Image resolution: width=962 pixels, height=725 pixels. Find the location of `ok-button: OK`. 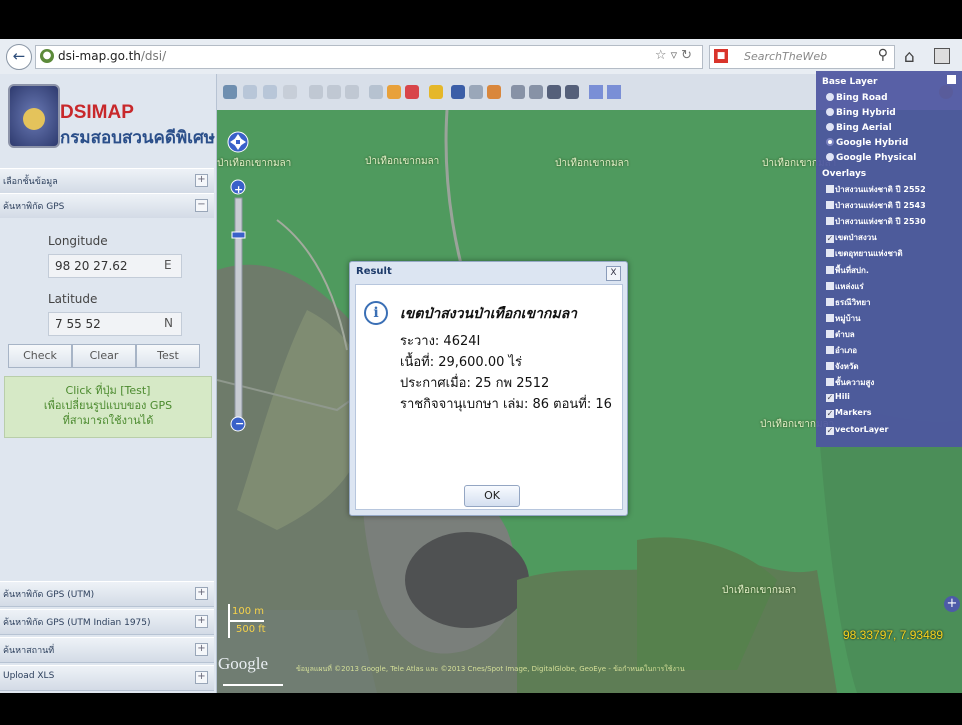

ok-button: OK is located at coordinates (492, 496).